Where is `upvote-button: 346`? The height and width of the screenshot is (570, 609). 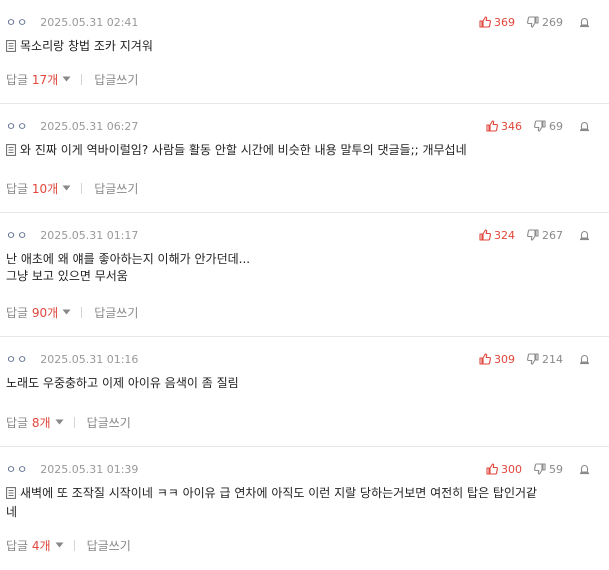 upvote-button: 346 is located at coordinates (504, 126).